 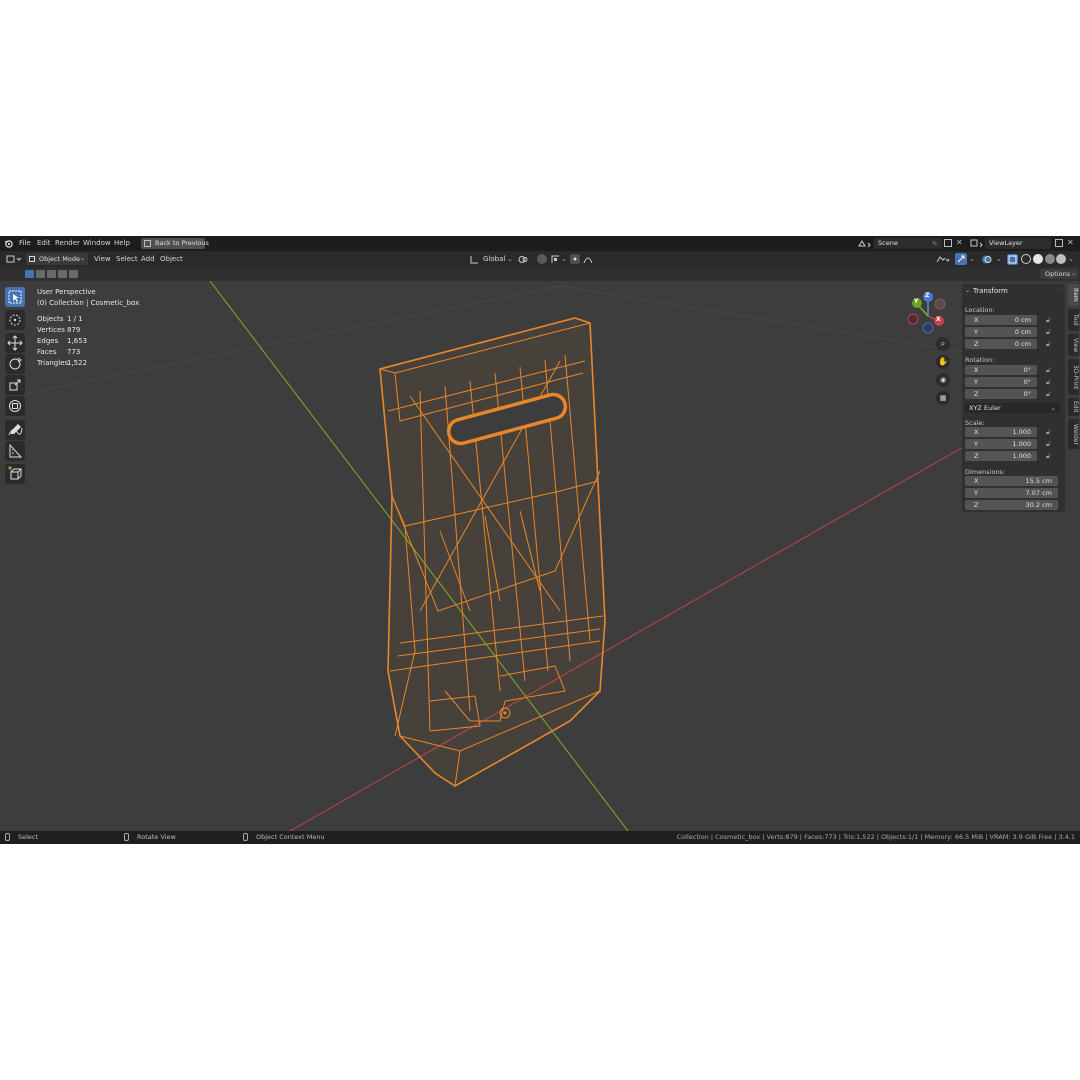 What do you see at coordinates (588, 259) in the screenshot?
I see `falloff-icon` at bounding box center [588, 259].